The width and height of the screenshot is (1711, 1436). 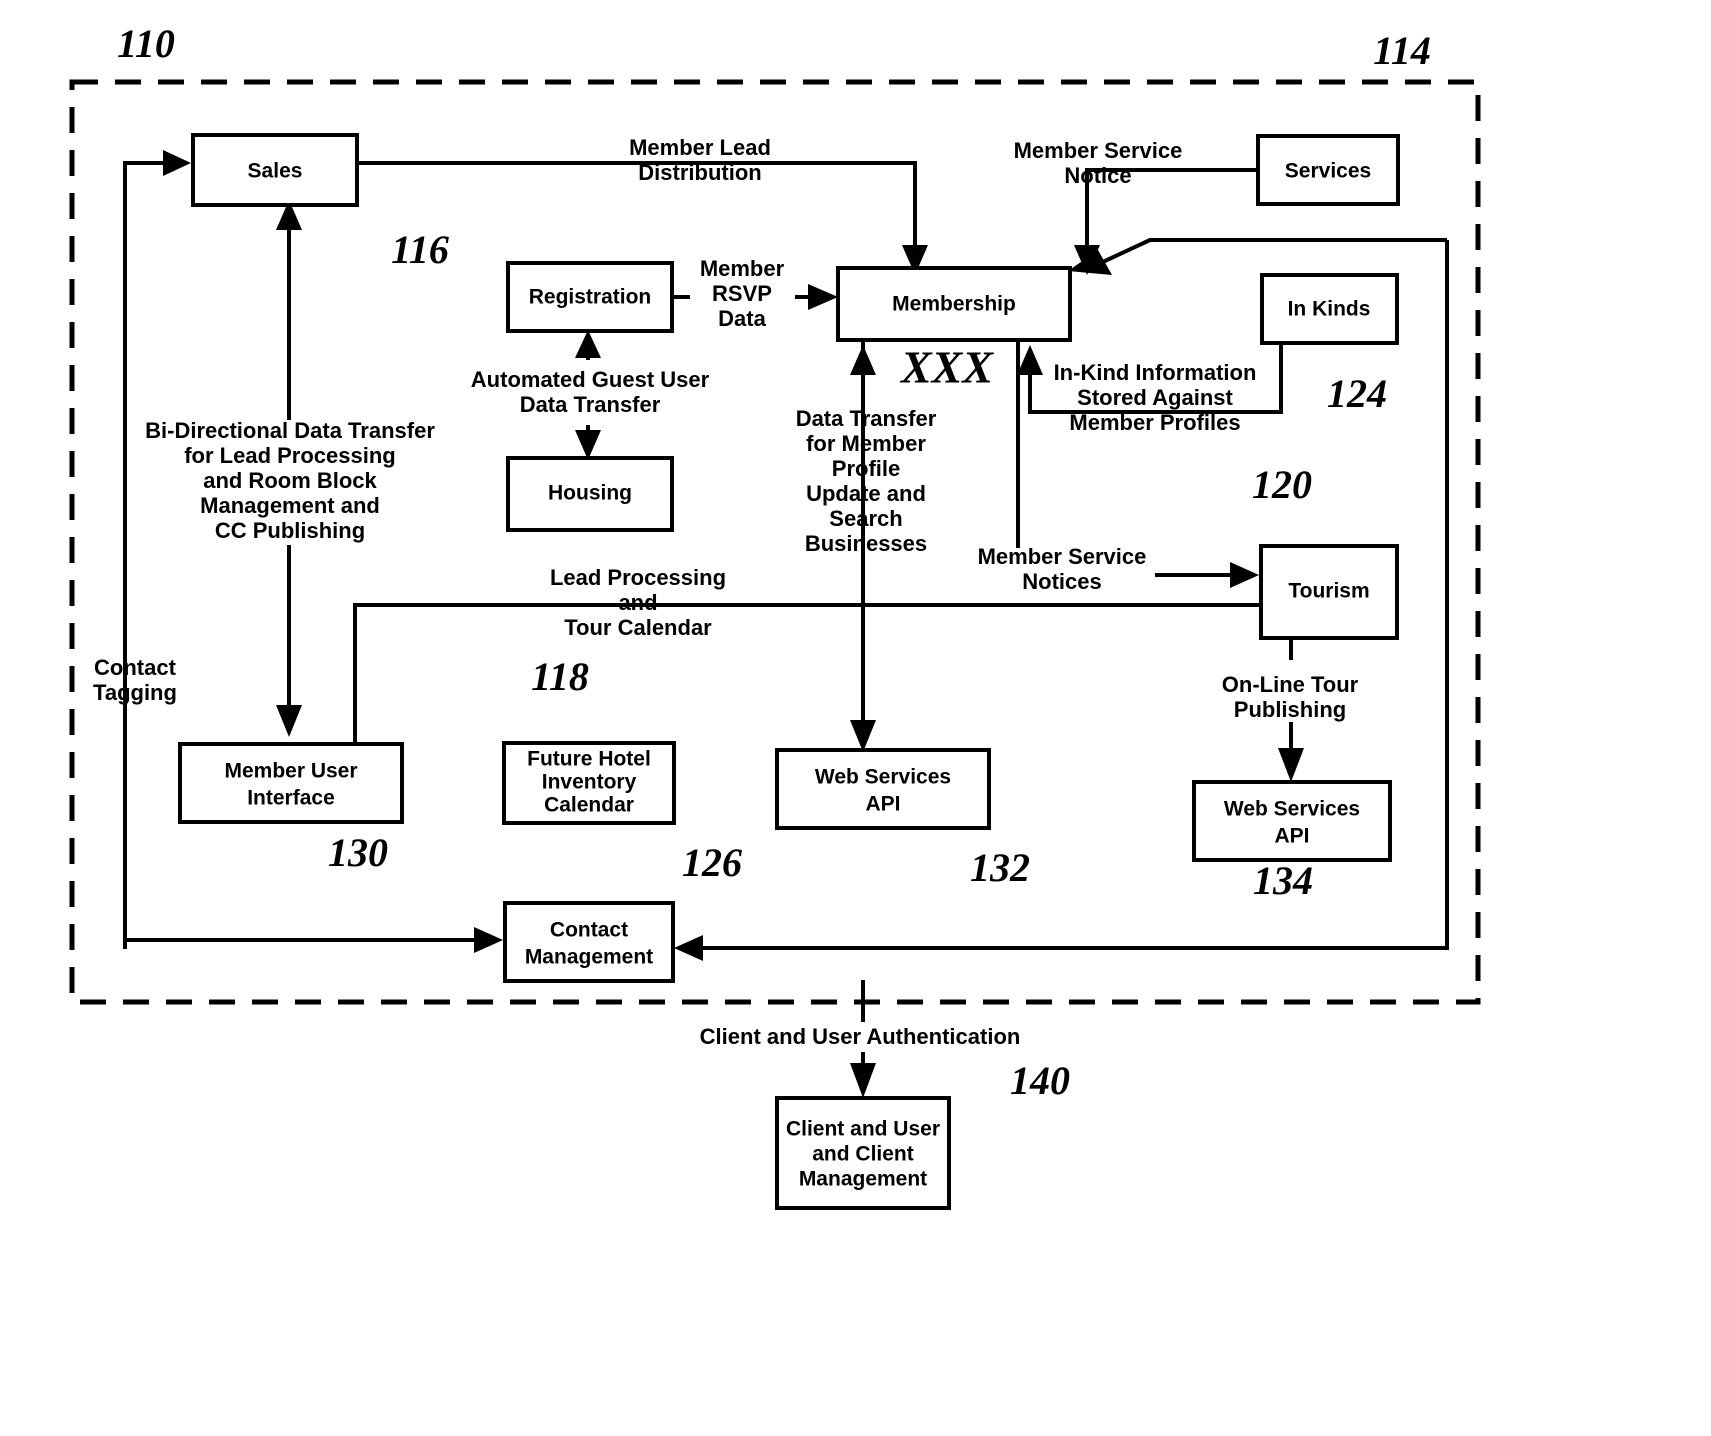 What do you see at coordinates (712, 862) in the screenshot?
I see `ref-numeral-126: 126` at bounding box center [712, 862].